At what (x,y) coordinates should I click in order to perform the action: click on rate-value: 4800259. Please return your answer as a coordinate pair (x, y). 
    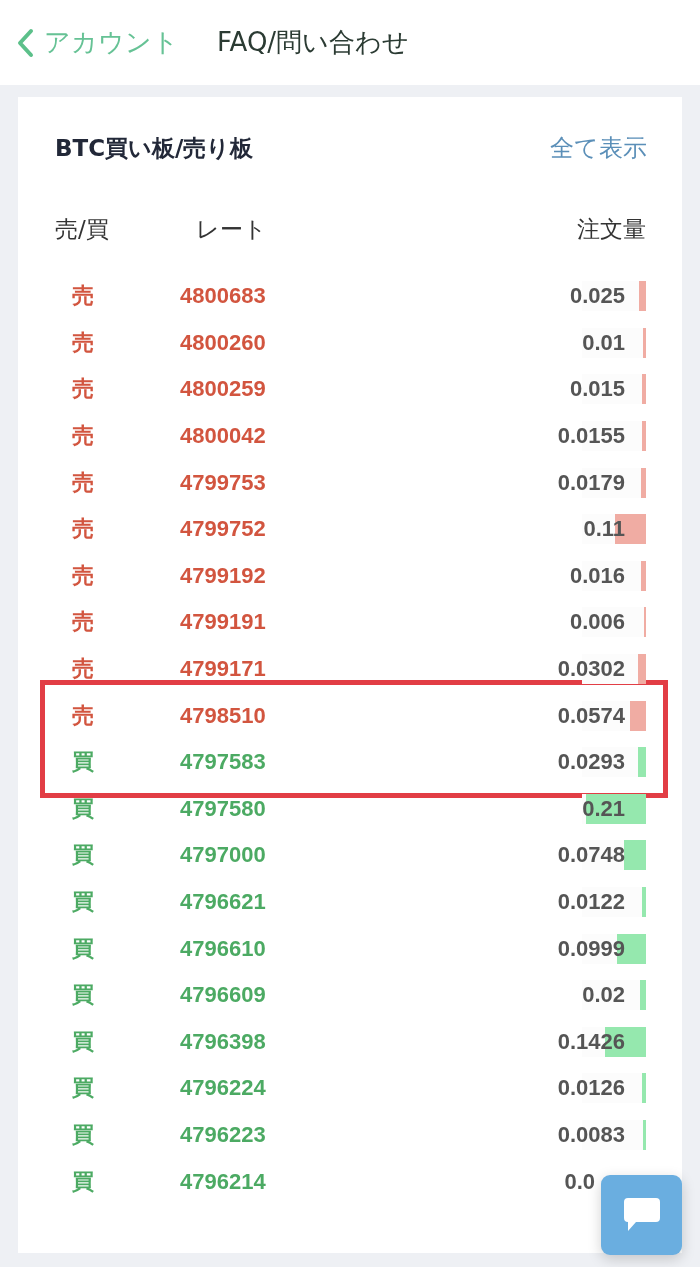
    Looking at the image, I should click on (223, 389).